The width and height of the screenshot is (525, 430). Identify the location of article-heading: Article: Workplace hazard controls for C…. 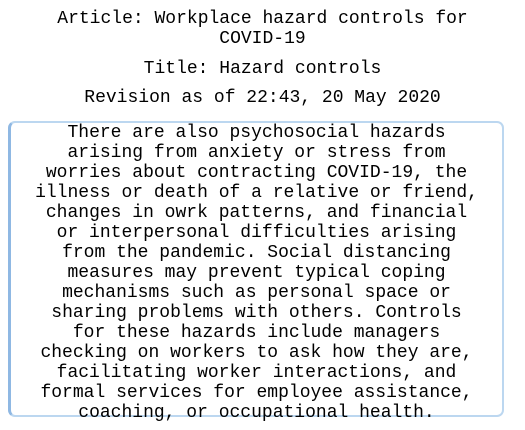
(262, 29).